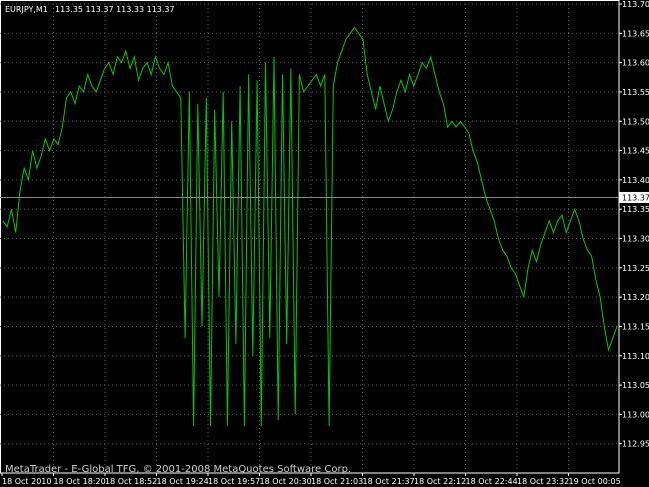 This screenshot has width=649, height=487. What do you see at coordinates (389, 481) in the screenshot?
I see `x-tick-label: 18 Oct 21:37` at bounding box center [389, 481].